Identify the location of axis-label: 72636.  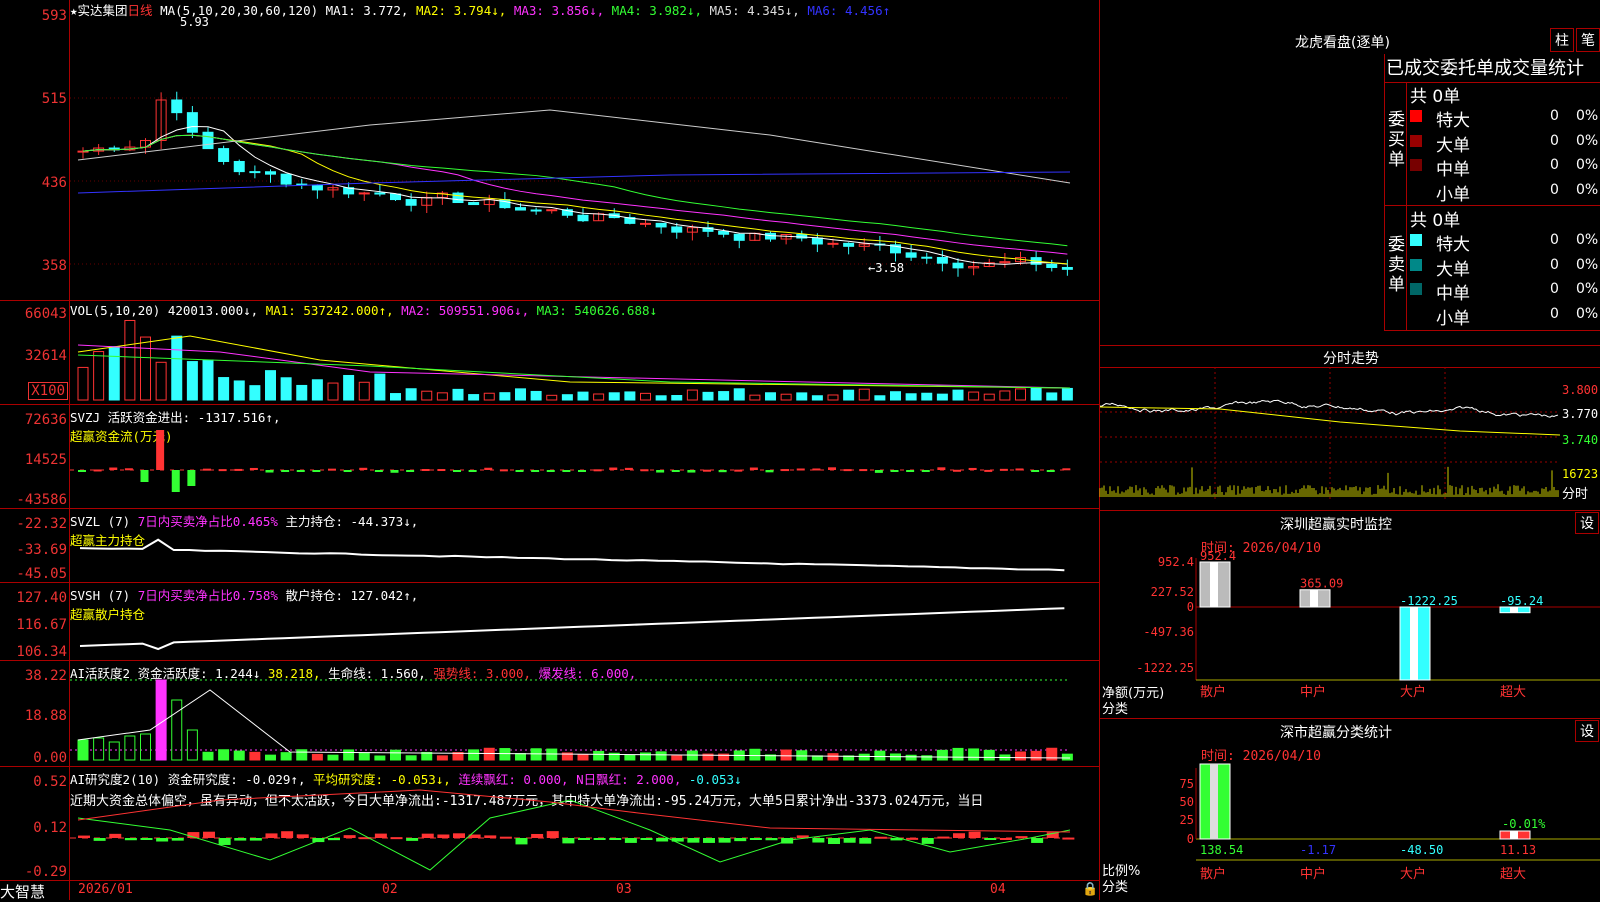
(45, 420).